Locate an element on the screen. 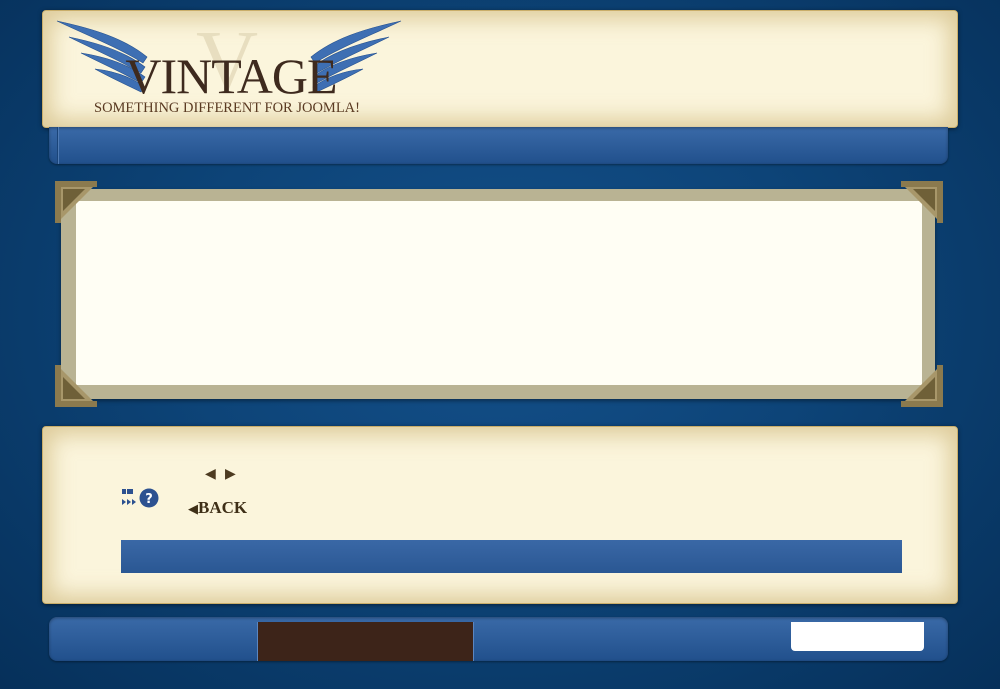  frame-corner-bottom-right-icon is located at coordinates (922, 386).